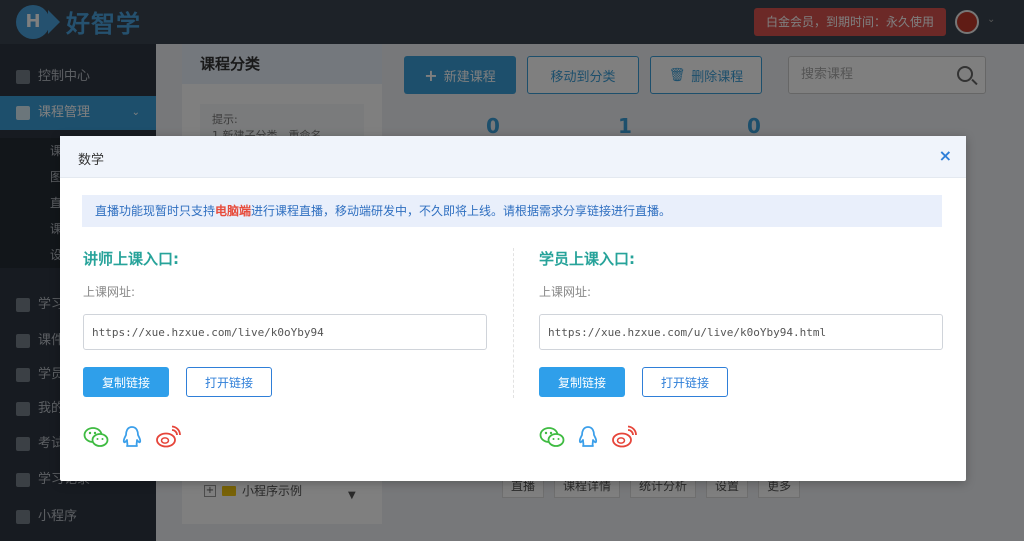  I want to click on teacher-url-field, so click(285, 332).